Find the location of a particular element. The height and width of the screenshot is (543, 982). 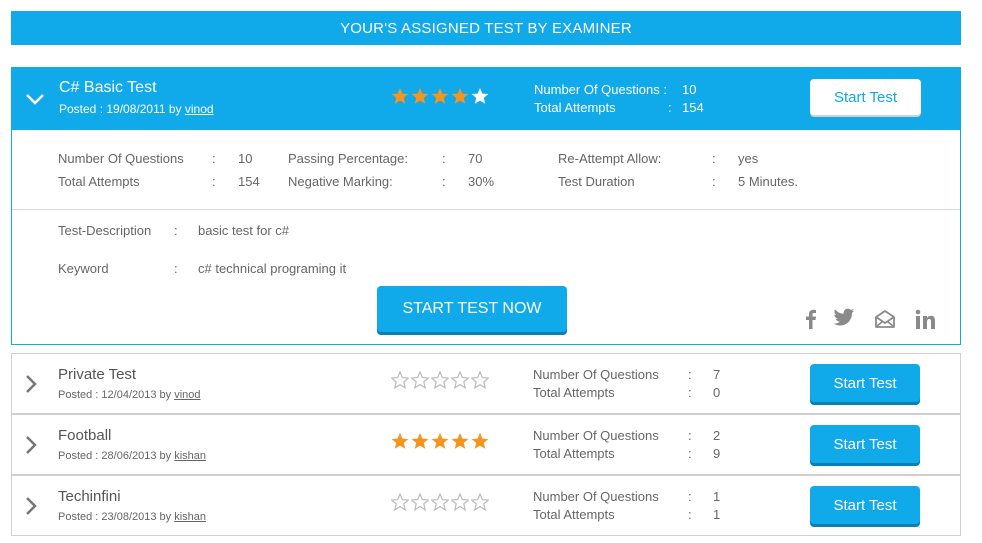

detail-num-questions-value: 10 is located at coordinates (245, 158).